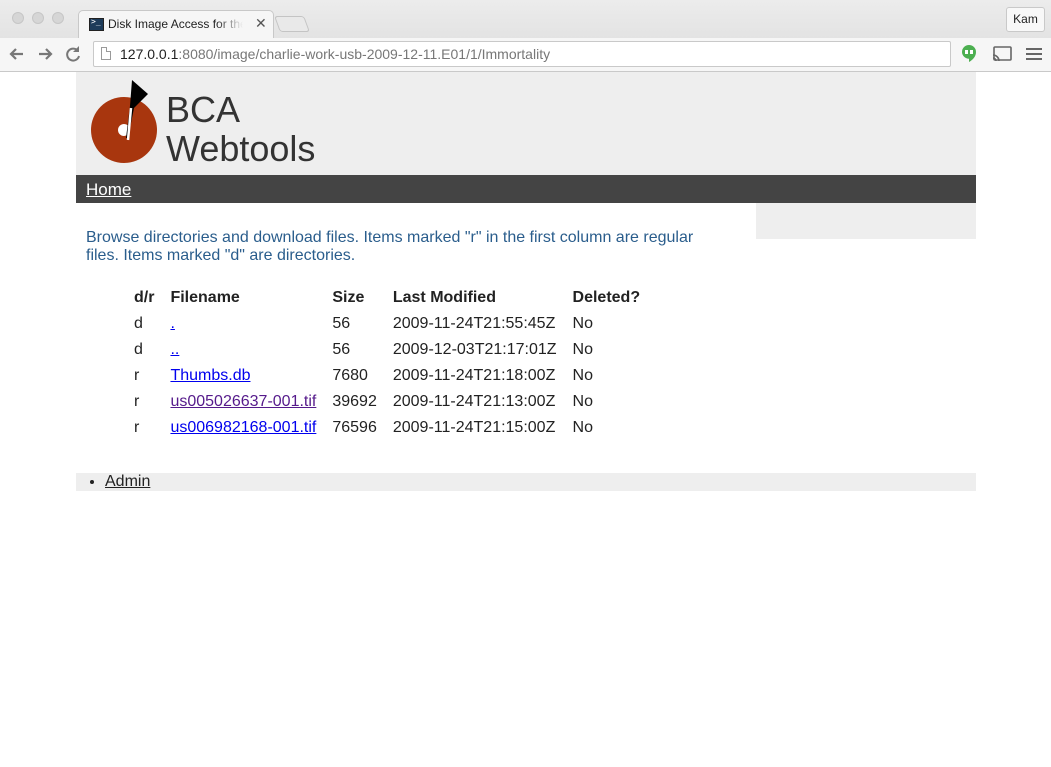 This screenshot has width=1051, height=767. I want to click on table-row: d .. 56 2009-12-03T21:17:01Z No, so click(388, 350).